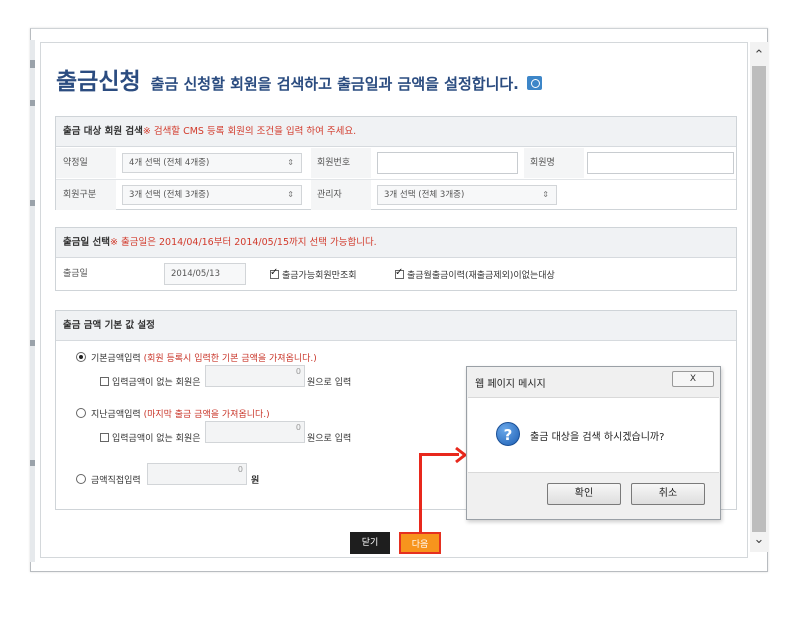 The width and height of the screenshot is (800, 626). What do you see at coordinates (467, 195) in the screenshot?
I see `manager-select: 3개 선택 (전체 3개중) ⇕` at bounding box center [467, 195].